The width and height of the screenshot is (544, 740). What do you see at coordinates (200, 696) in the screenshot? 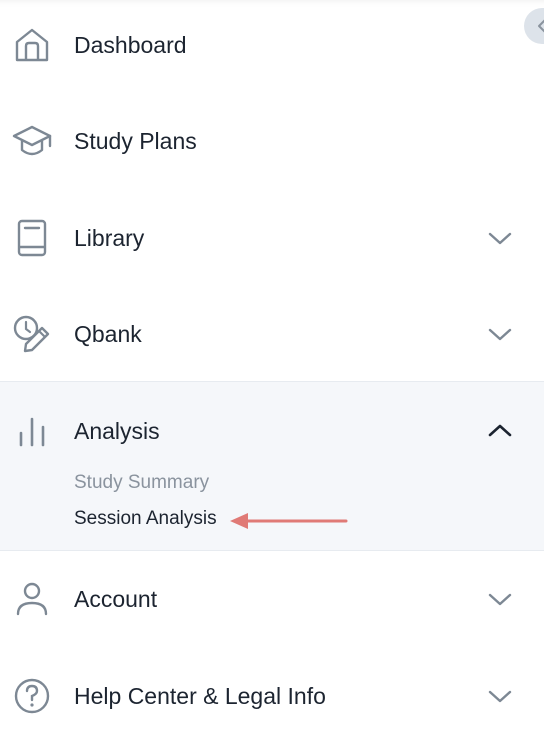
I see `sidebar-item-label: Help Center & Legal Info` at bounding box center [200, 696].